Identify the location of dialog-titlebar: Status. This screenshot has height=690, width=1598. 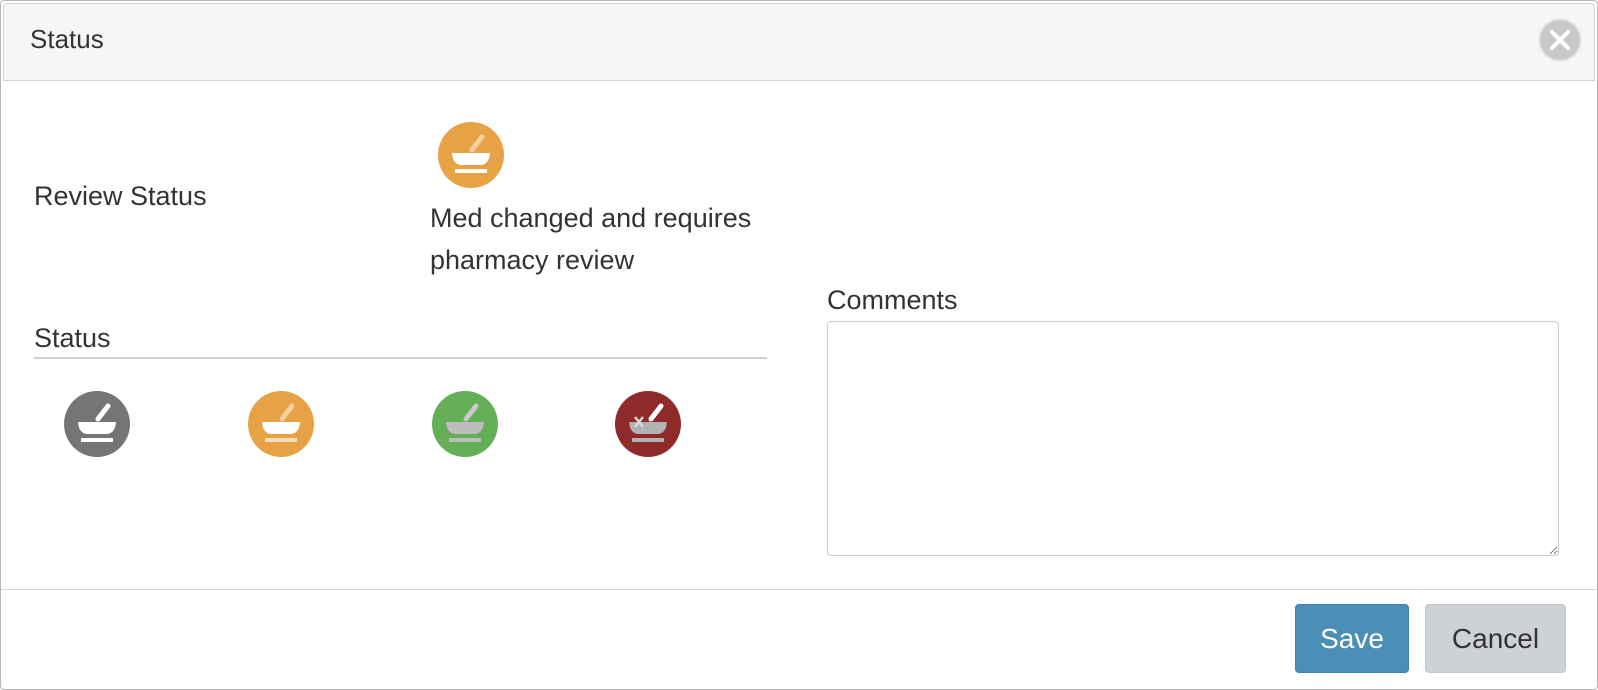
(799, 42).